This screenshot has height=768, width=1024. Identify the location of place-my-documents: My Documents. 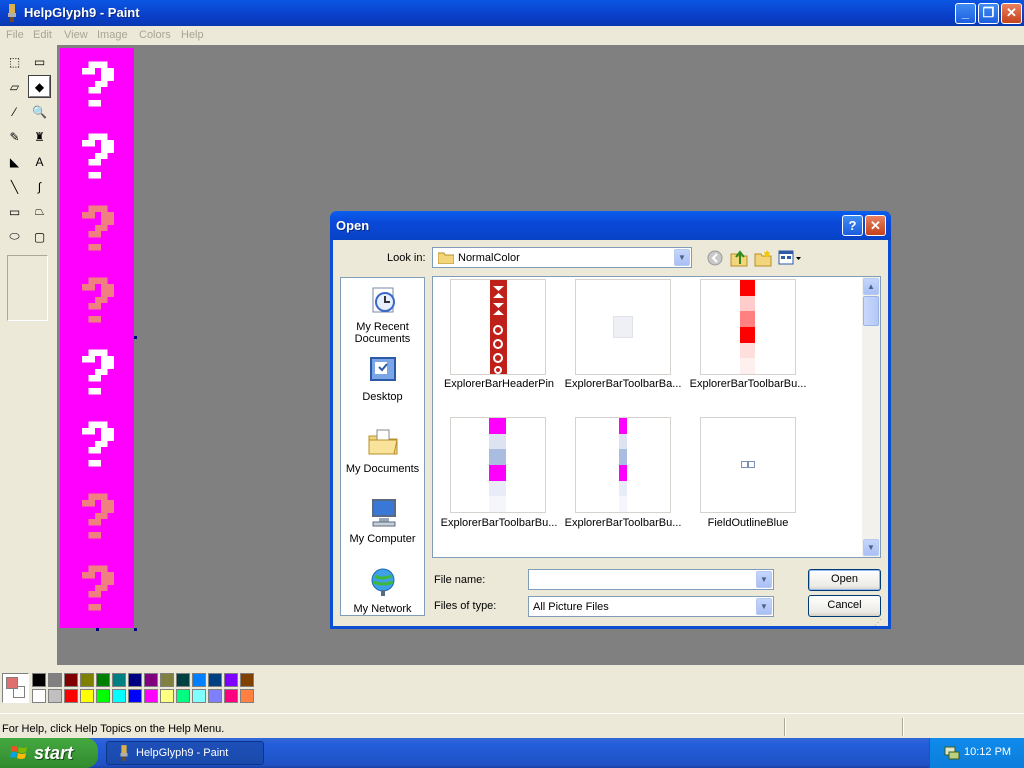
(382, 450).